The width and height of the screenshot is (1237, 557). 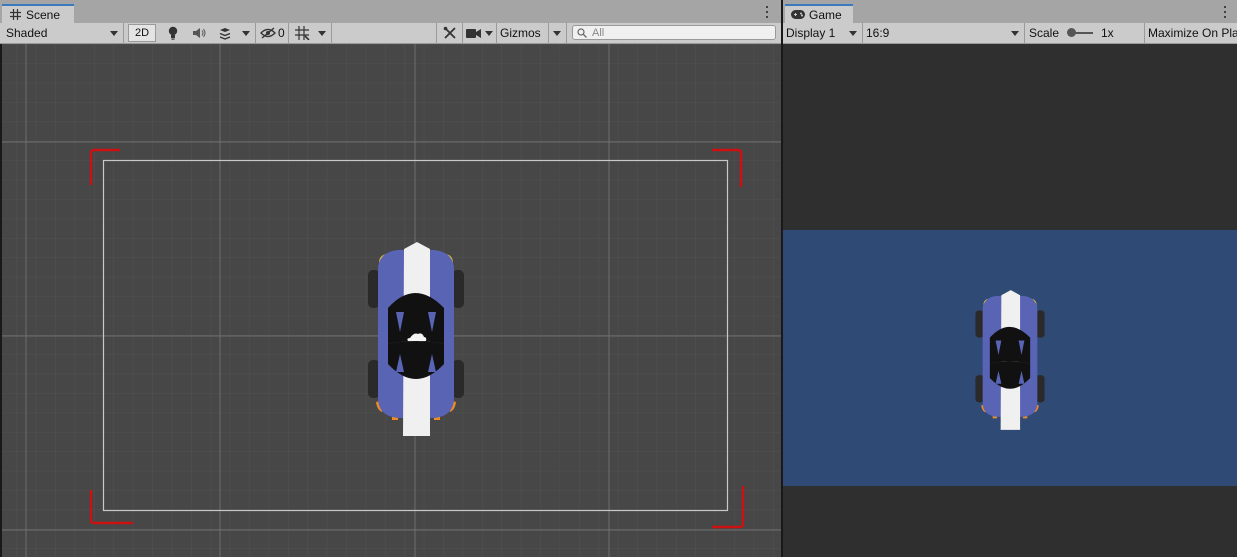 I want to click on gizmos-dropdown, so click(x=557, y=33).